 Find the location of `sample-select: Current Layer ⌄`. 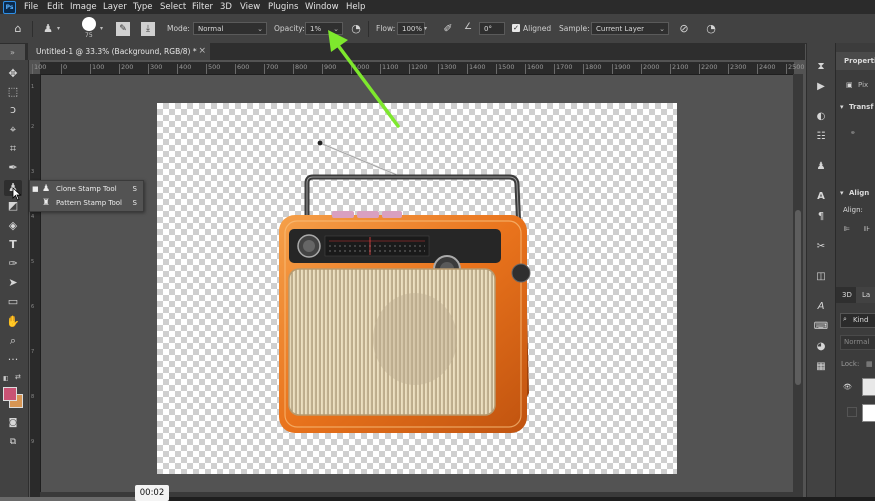

sample-select: Current Layer ⌄ is located at coordinates (630, 28).